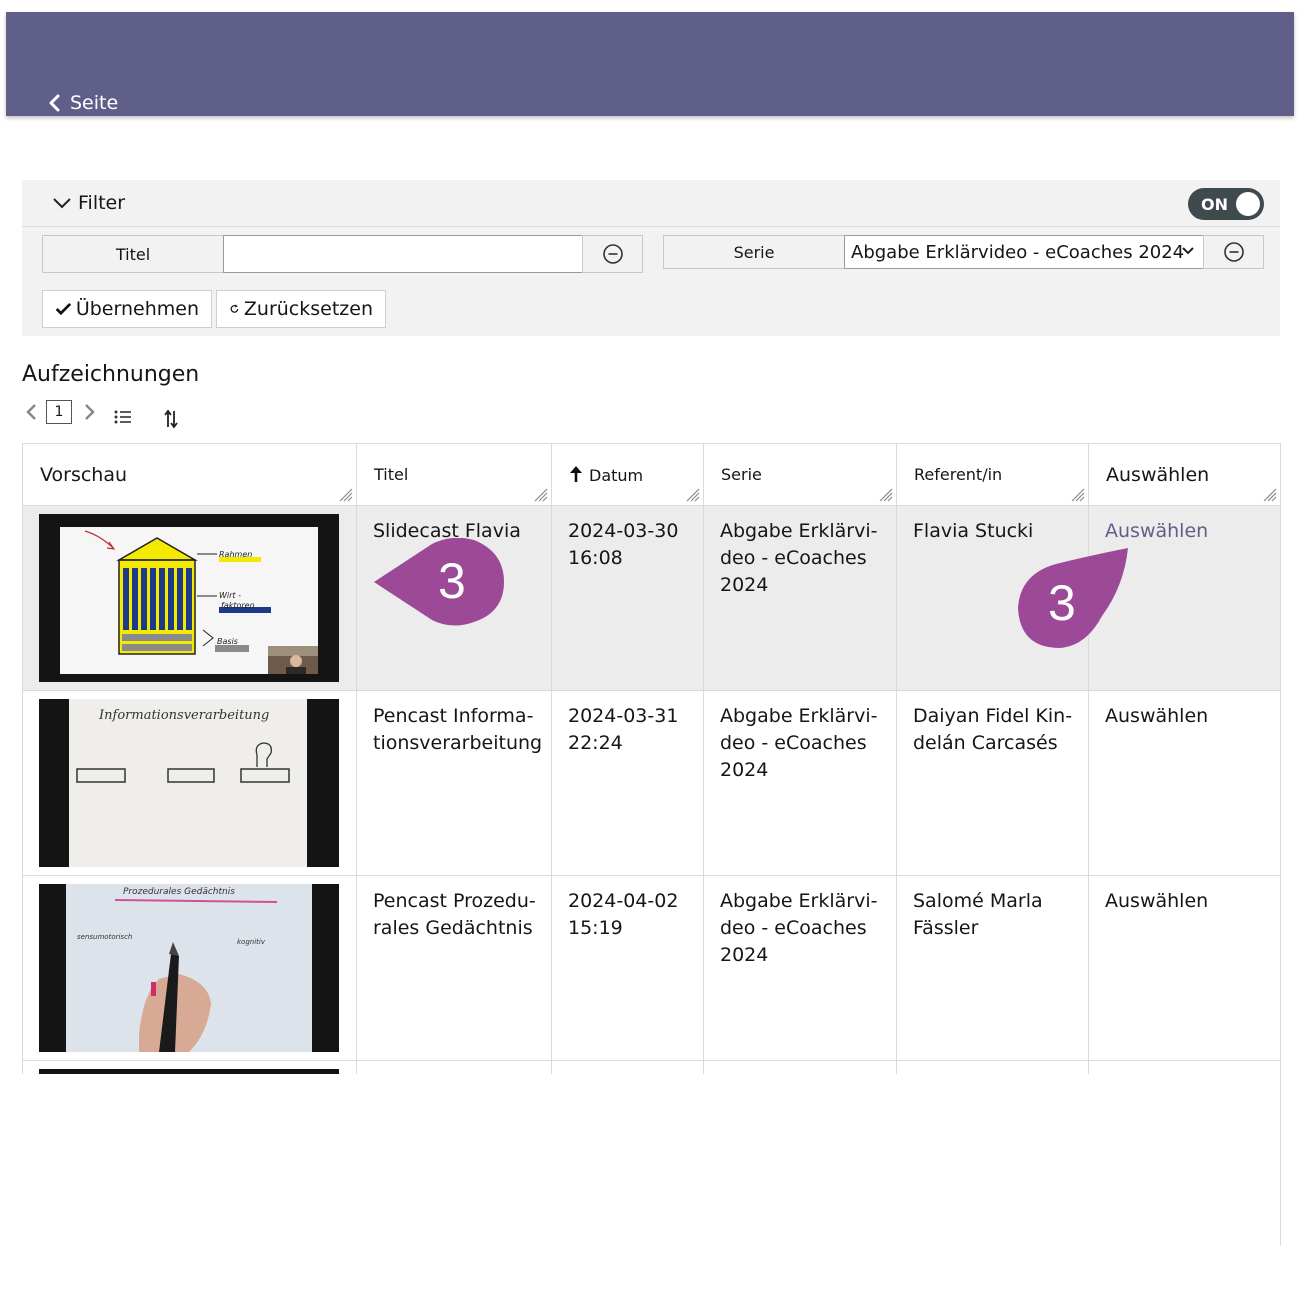  What do you see at coordinates (308, 309) in the screenshot?
I see `reset-label: Zurücksetzen` at bounding box center [308, 309].